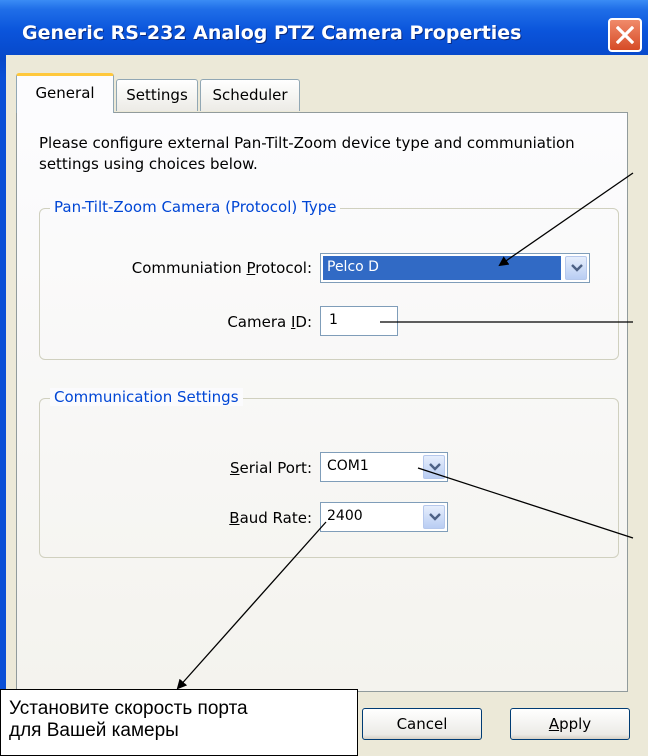  Describe the element at coordinates (195, 207) in the screenshot. I see `ptz-group-title: Pan-Tilt-Zoom Camera (Protocol) Type` at that location.